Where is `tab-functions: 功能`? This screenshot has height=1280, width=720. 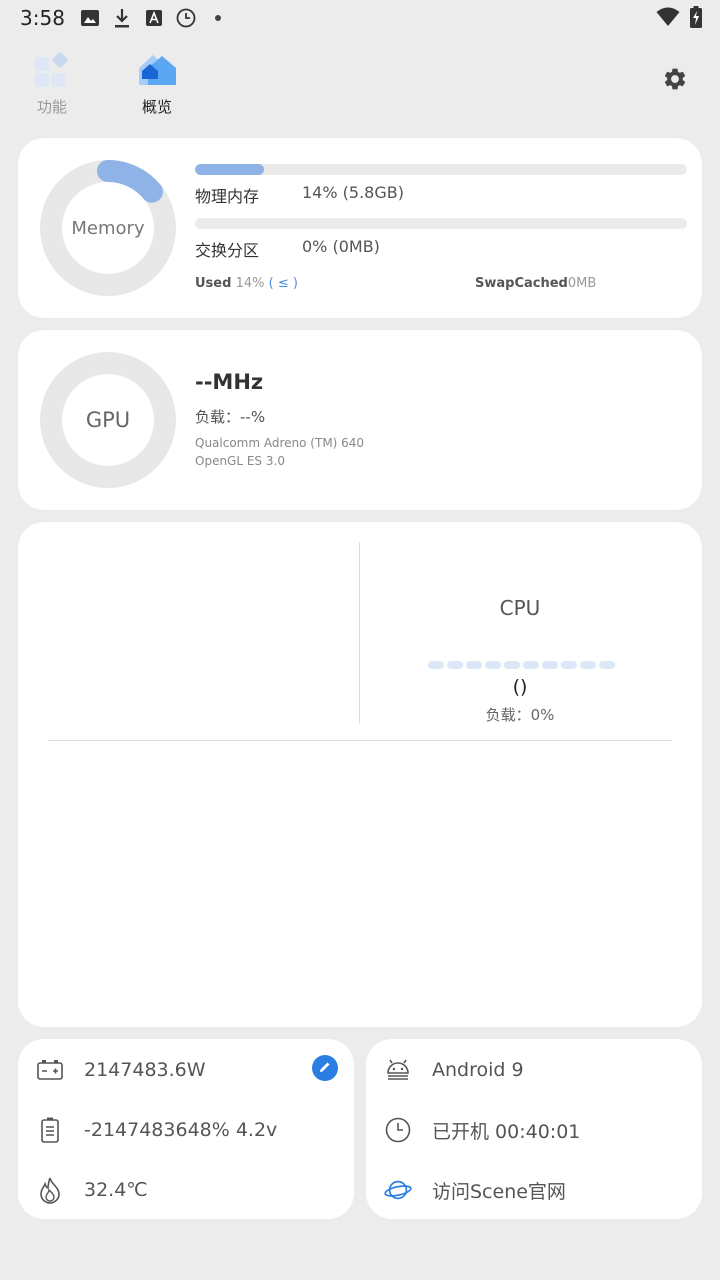 tab-functions: 功能 is located at coordinates (52, 84).